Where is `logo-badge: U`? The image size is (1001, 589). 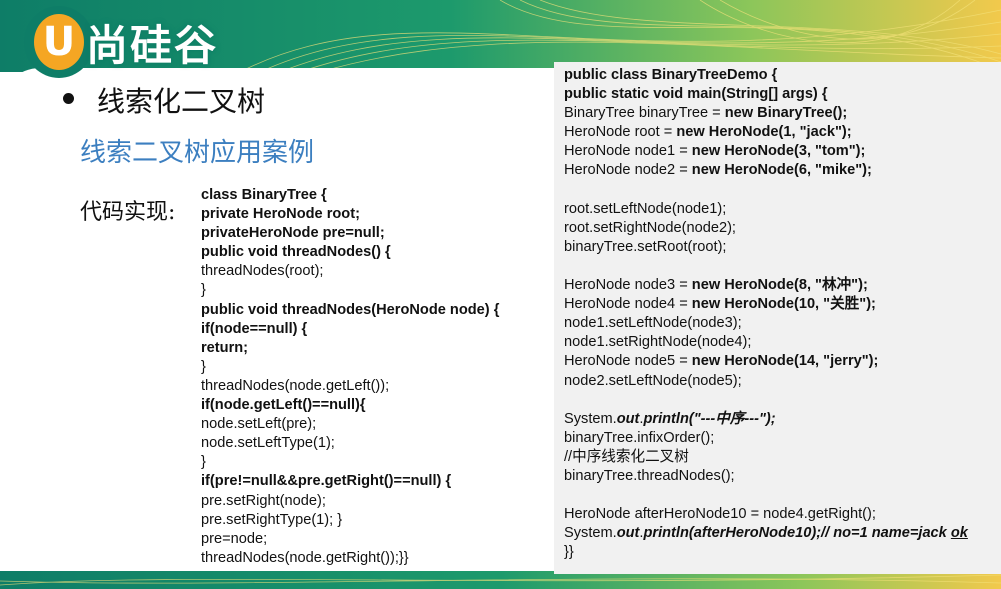 logo-badge: U is located at coordinates (59, 42).